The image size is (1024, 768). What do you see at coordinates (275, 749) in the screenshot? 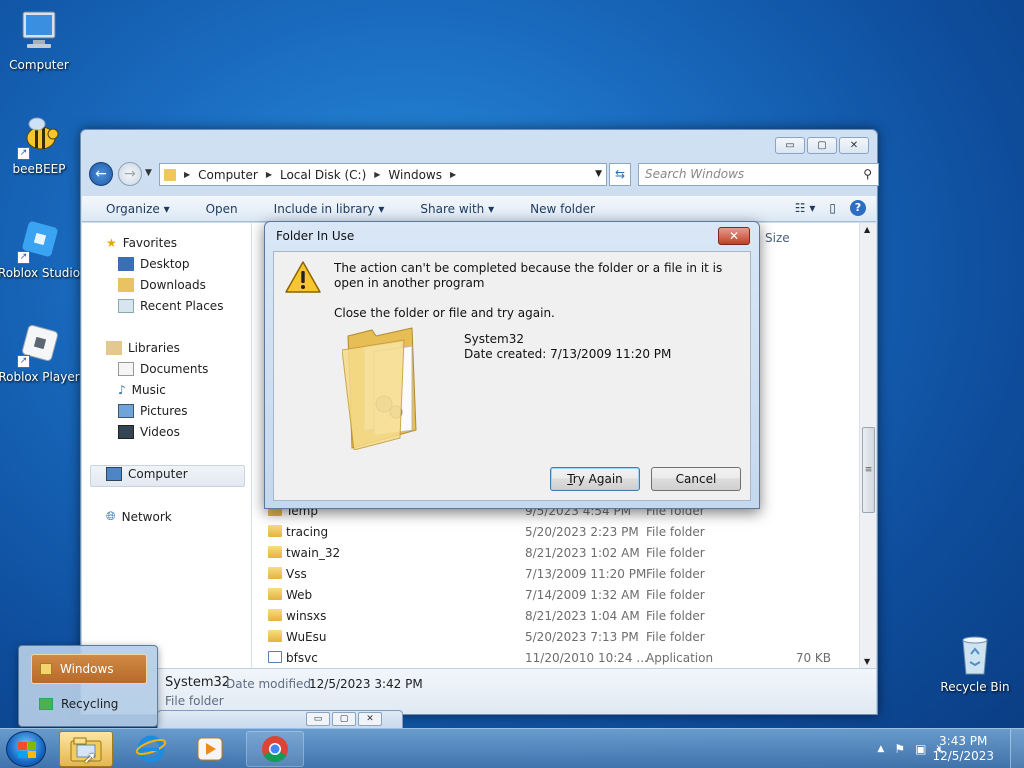
I see `taskbar-chrome` at bounding box center [275, 749].